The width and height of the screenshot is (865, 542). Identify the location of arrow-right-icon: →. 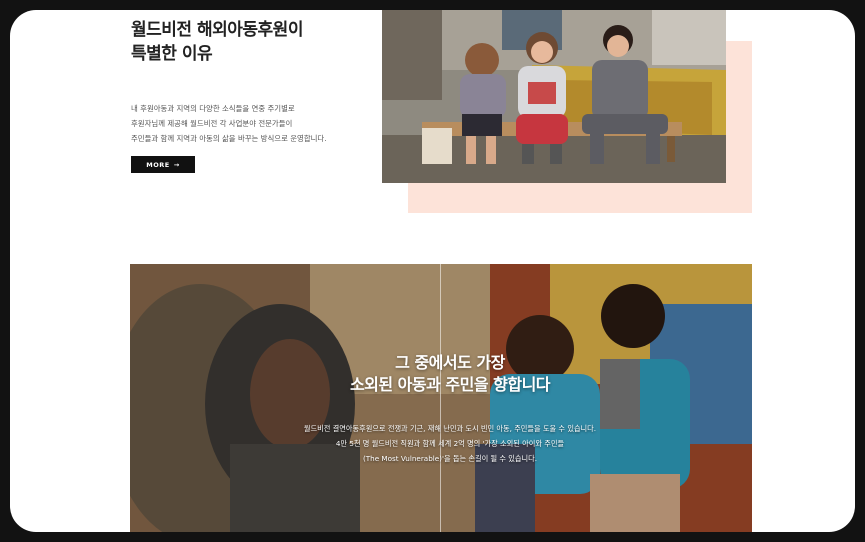
(176, 164).